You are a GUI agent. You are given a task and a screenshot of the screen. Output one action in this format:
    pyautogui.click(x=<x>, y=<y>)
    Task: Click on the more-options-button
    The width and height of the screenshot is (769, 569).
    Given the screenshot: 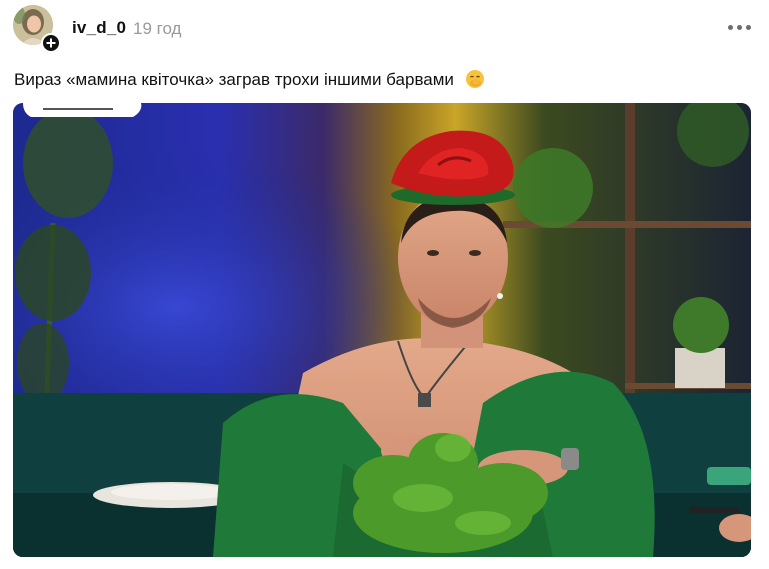 What is the action you would take?
    pyautogui.click(x=739, y=27)
    